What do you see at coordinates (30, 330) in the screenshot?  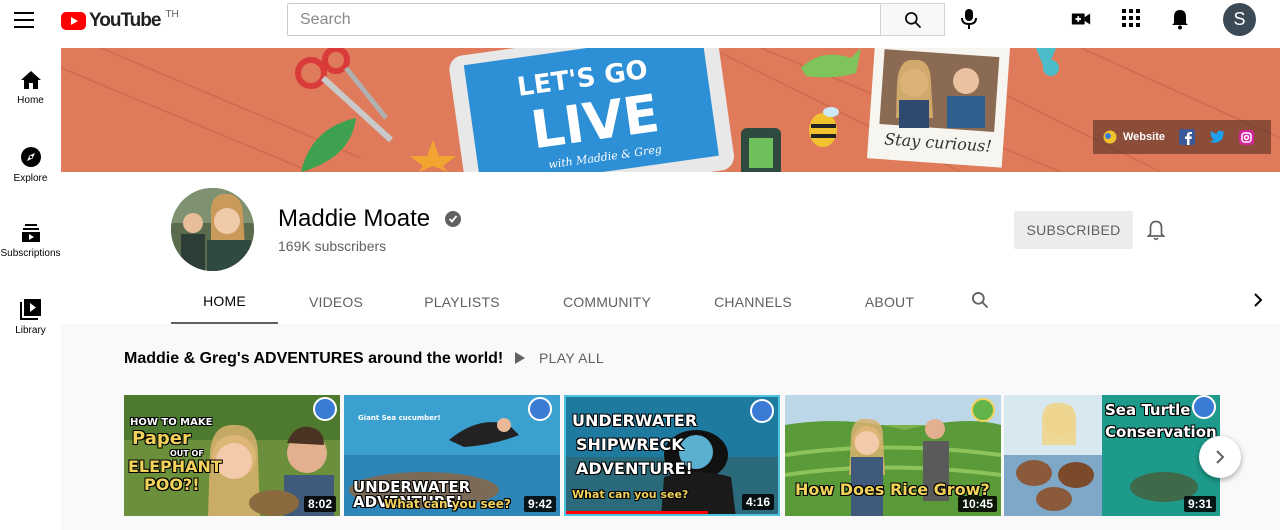 I see `sidebar-item-label: Library` at bounding box center [30, 330].